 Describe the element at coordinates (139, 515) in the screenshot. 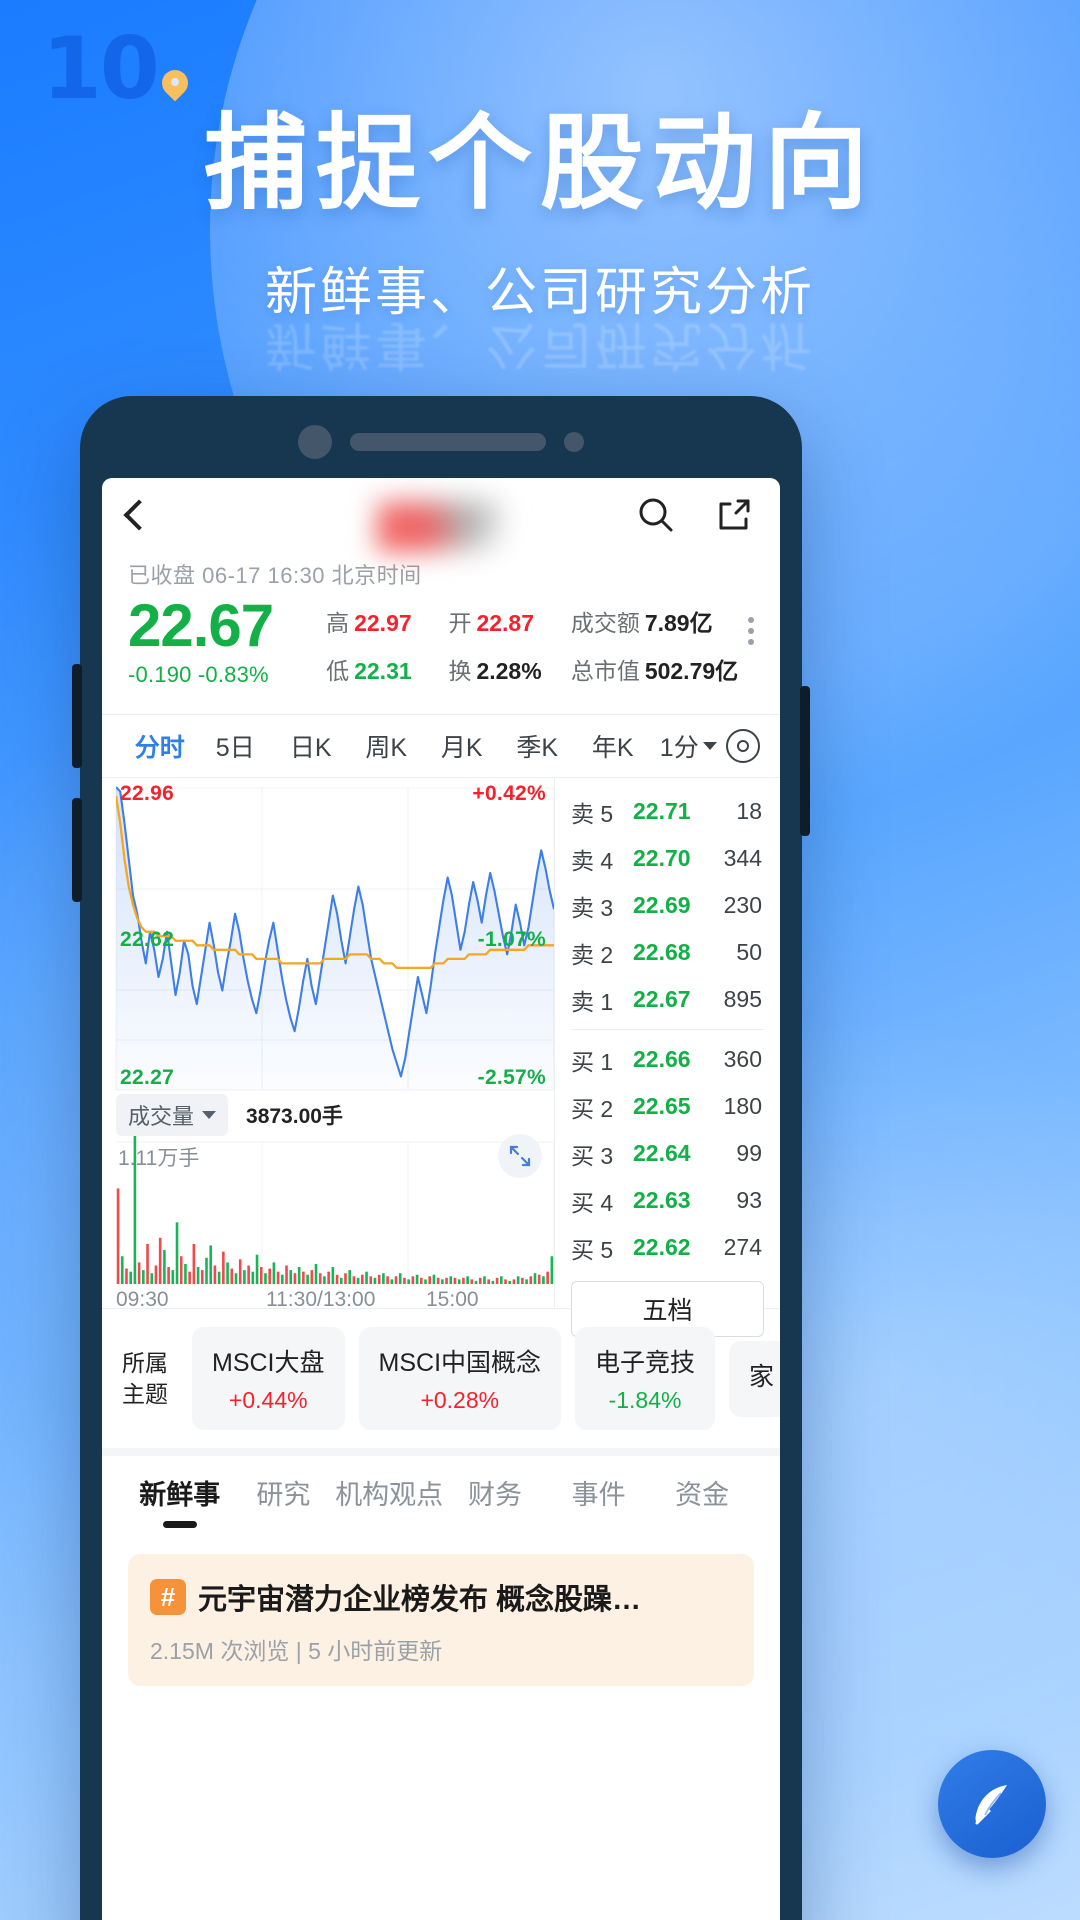

I see `back-icon` at that location.